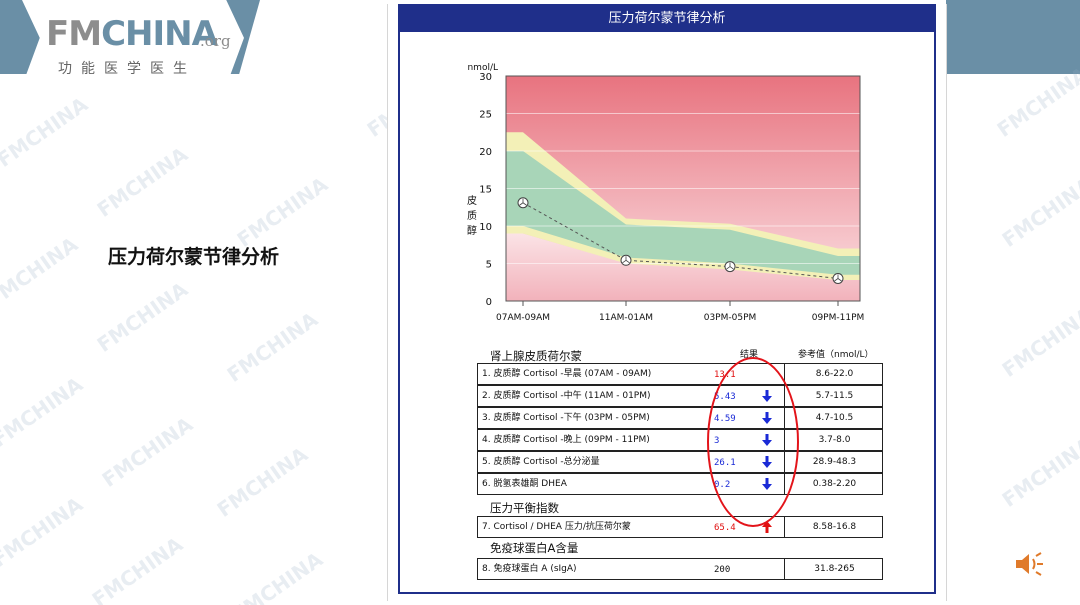 Image resolution: width=1080 pixels, height=605 pixels. I want to click on y-axis-label: 皮, so click(472, 200).